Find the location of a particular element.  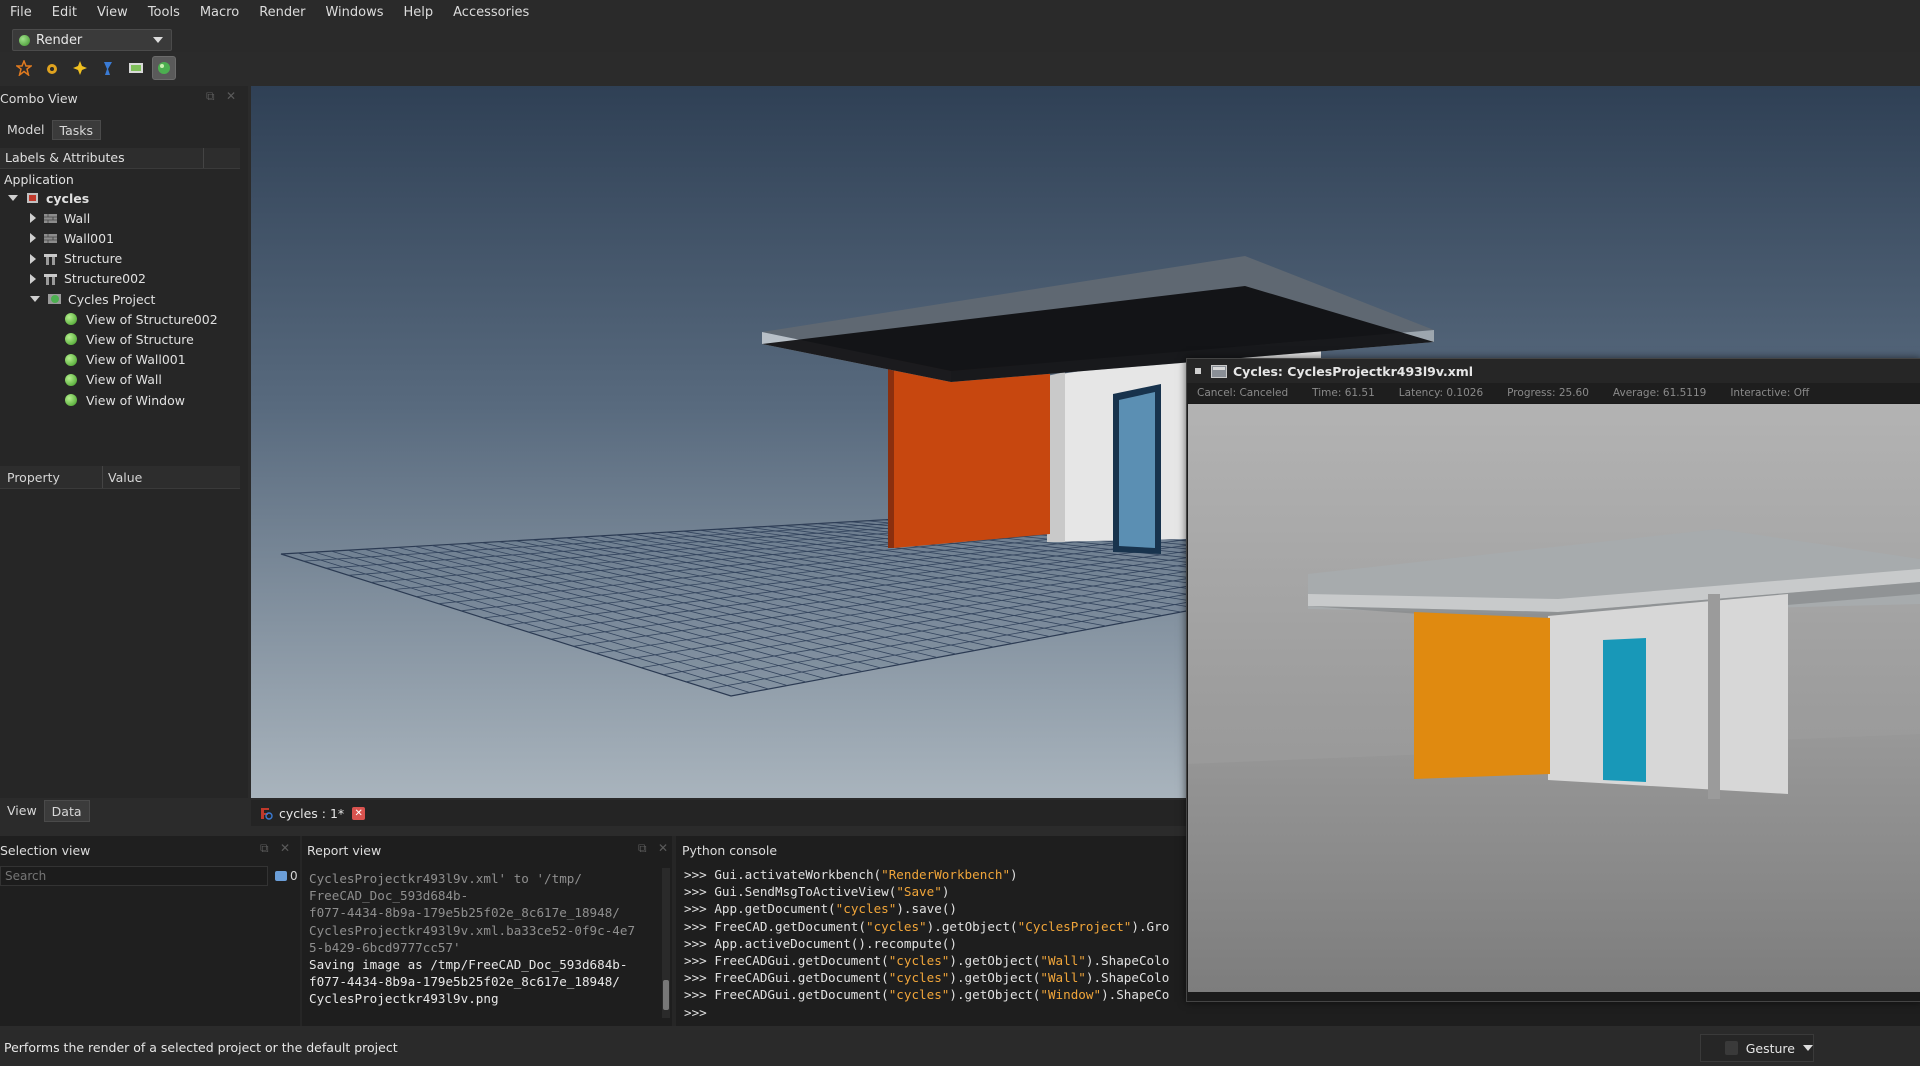

structure-icon is located at coordinates (50, 279).